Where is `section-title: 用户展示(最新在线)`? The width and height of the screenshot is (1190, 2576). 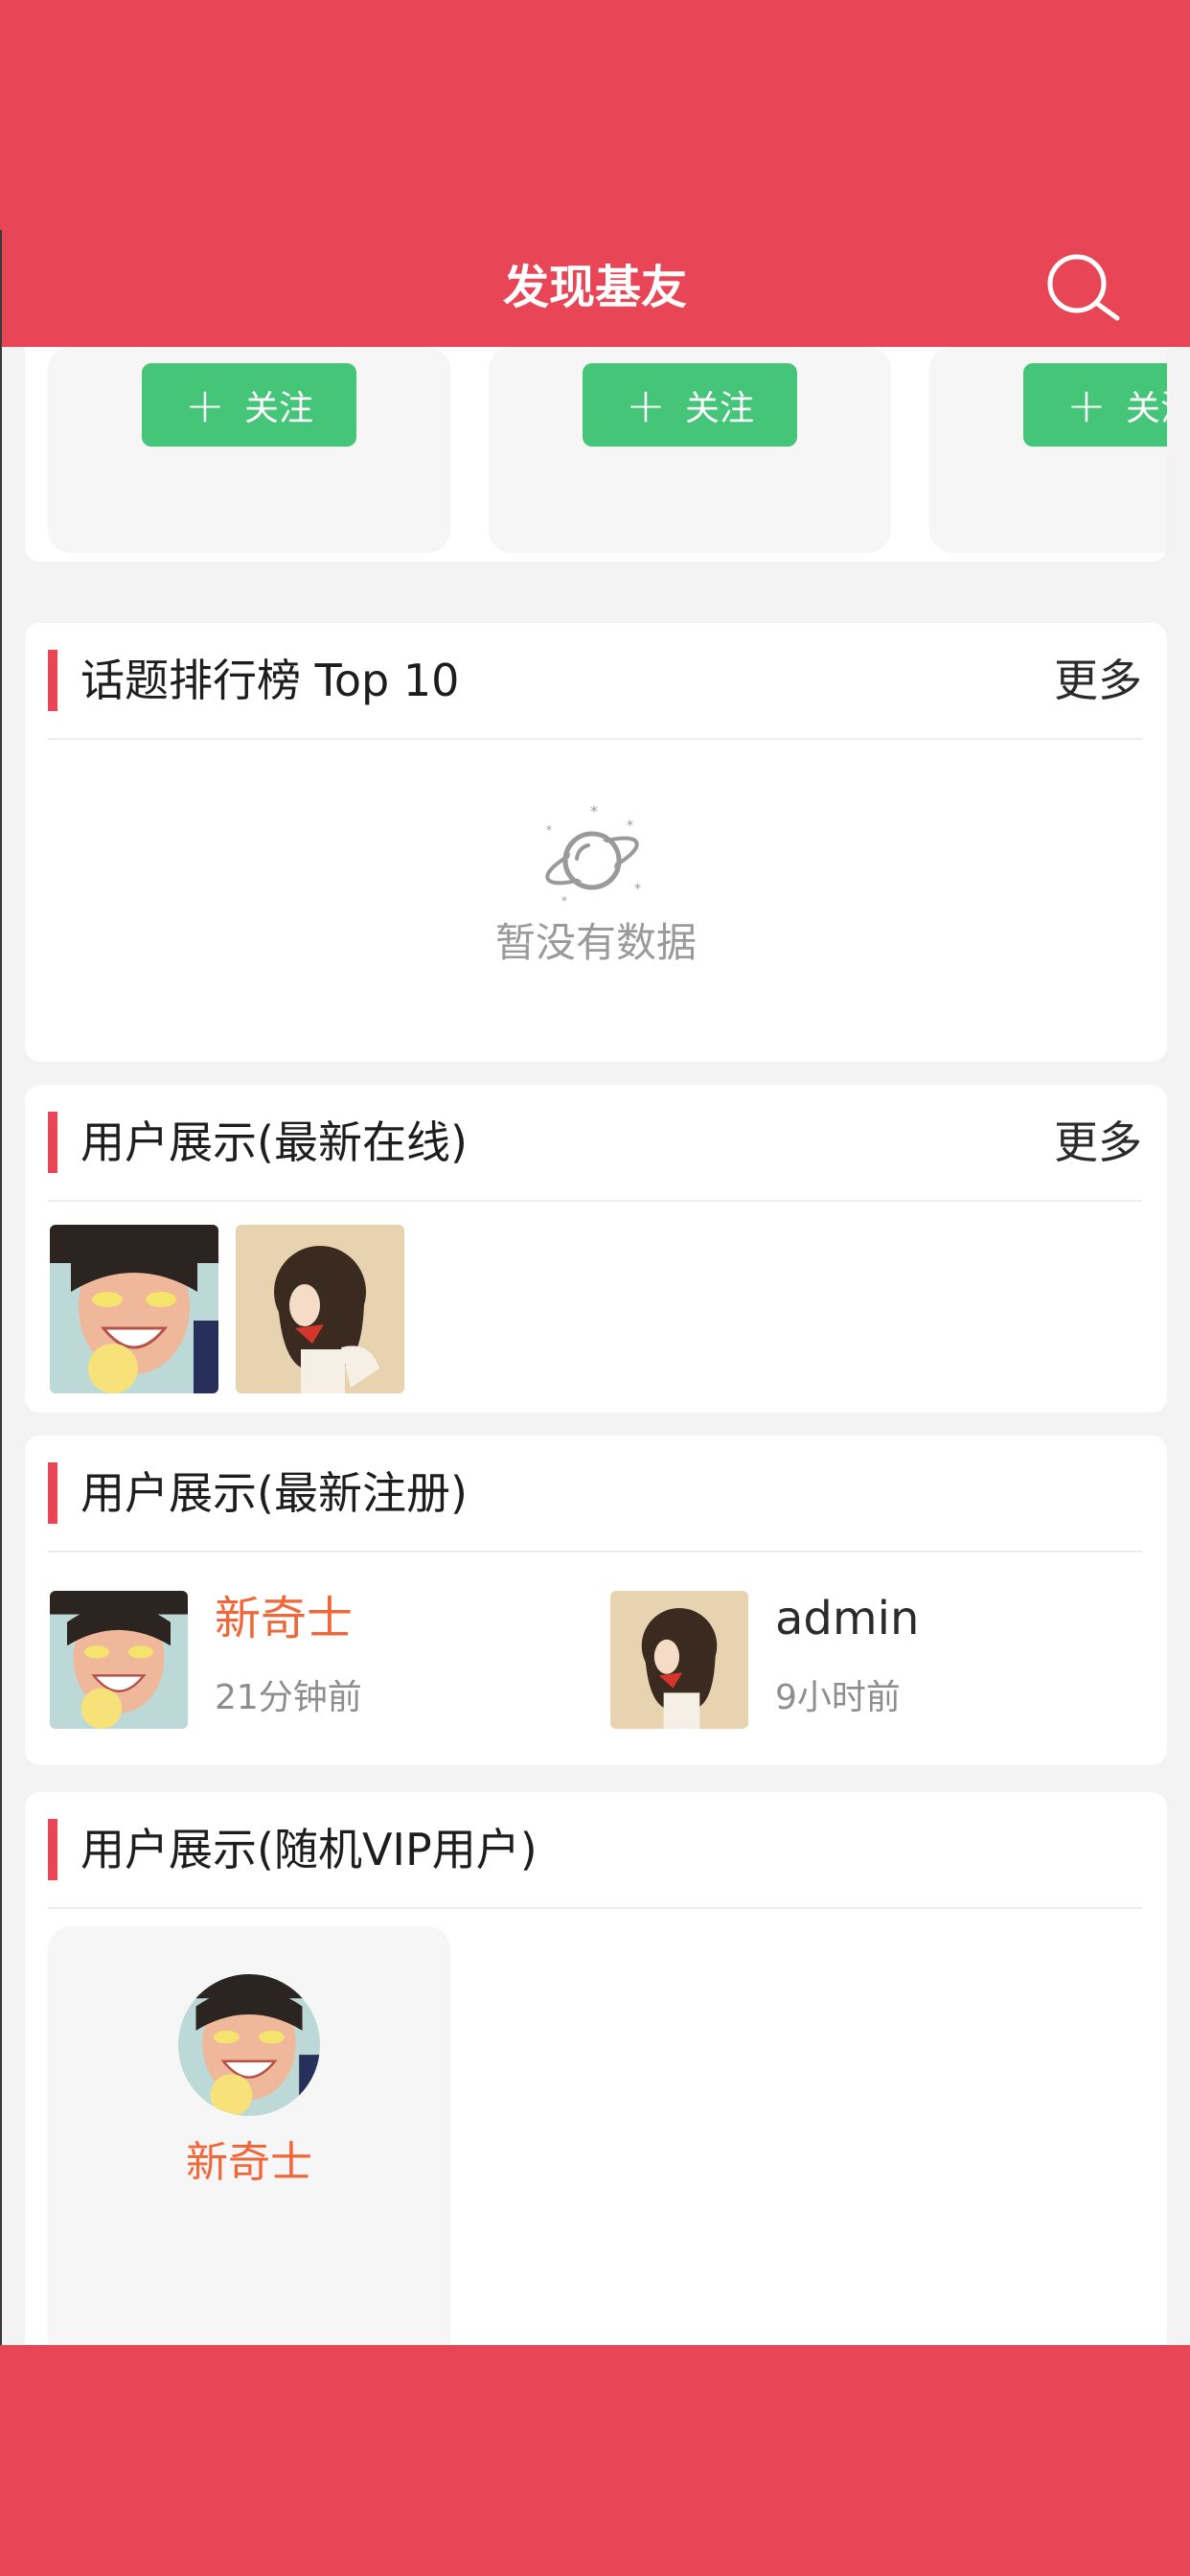 section-title: 用户展示(最新在线) is located at coordinates (274, 1142).